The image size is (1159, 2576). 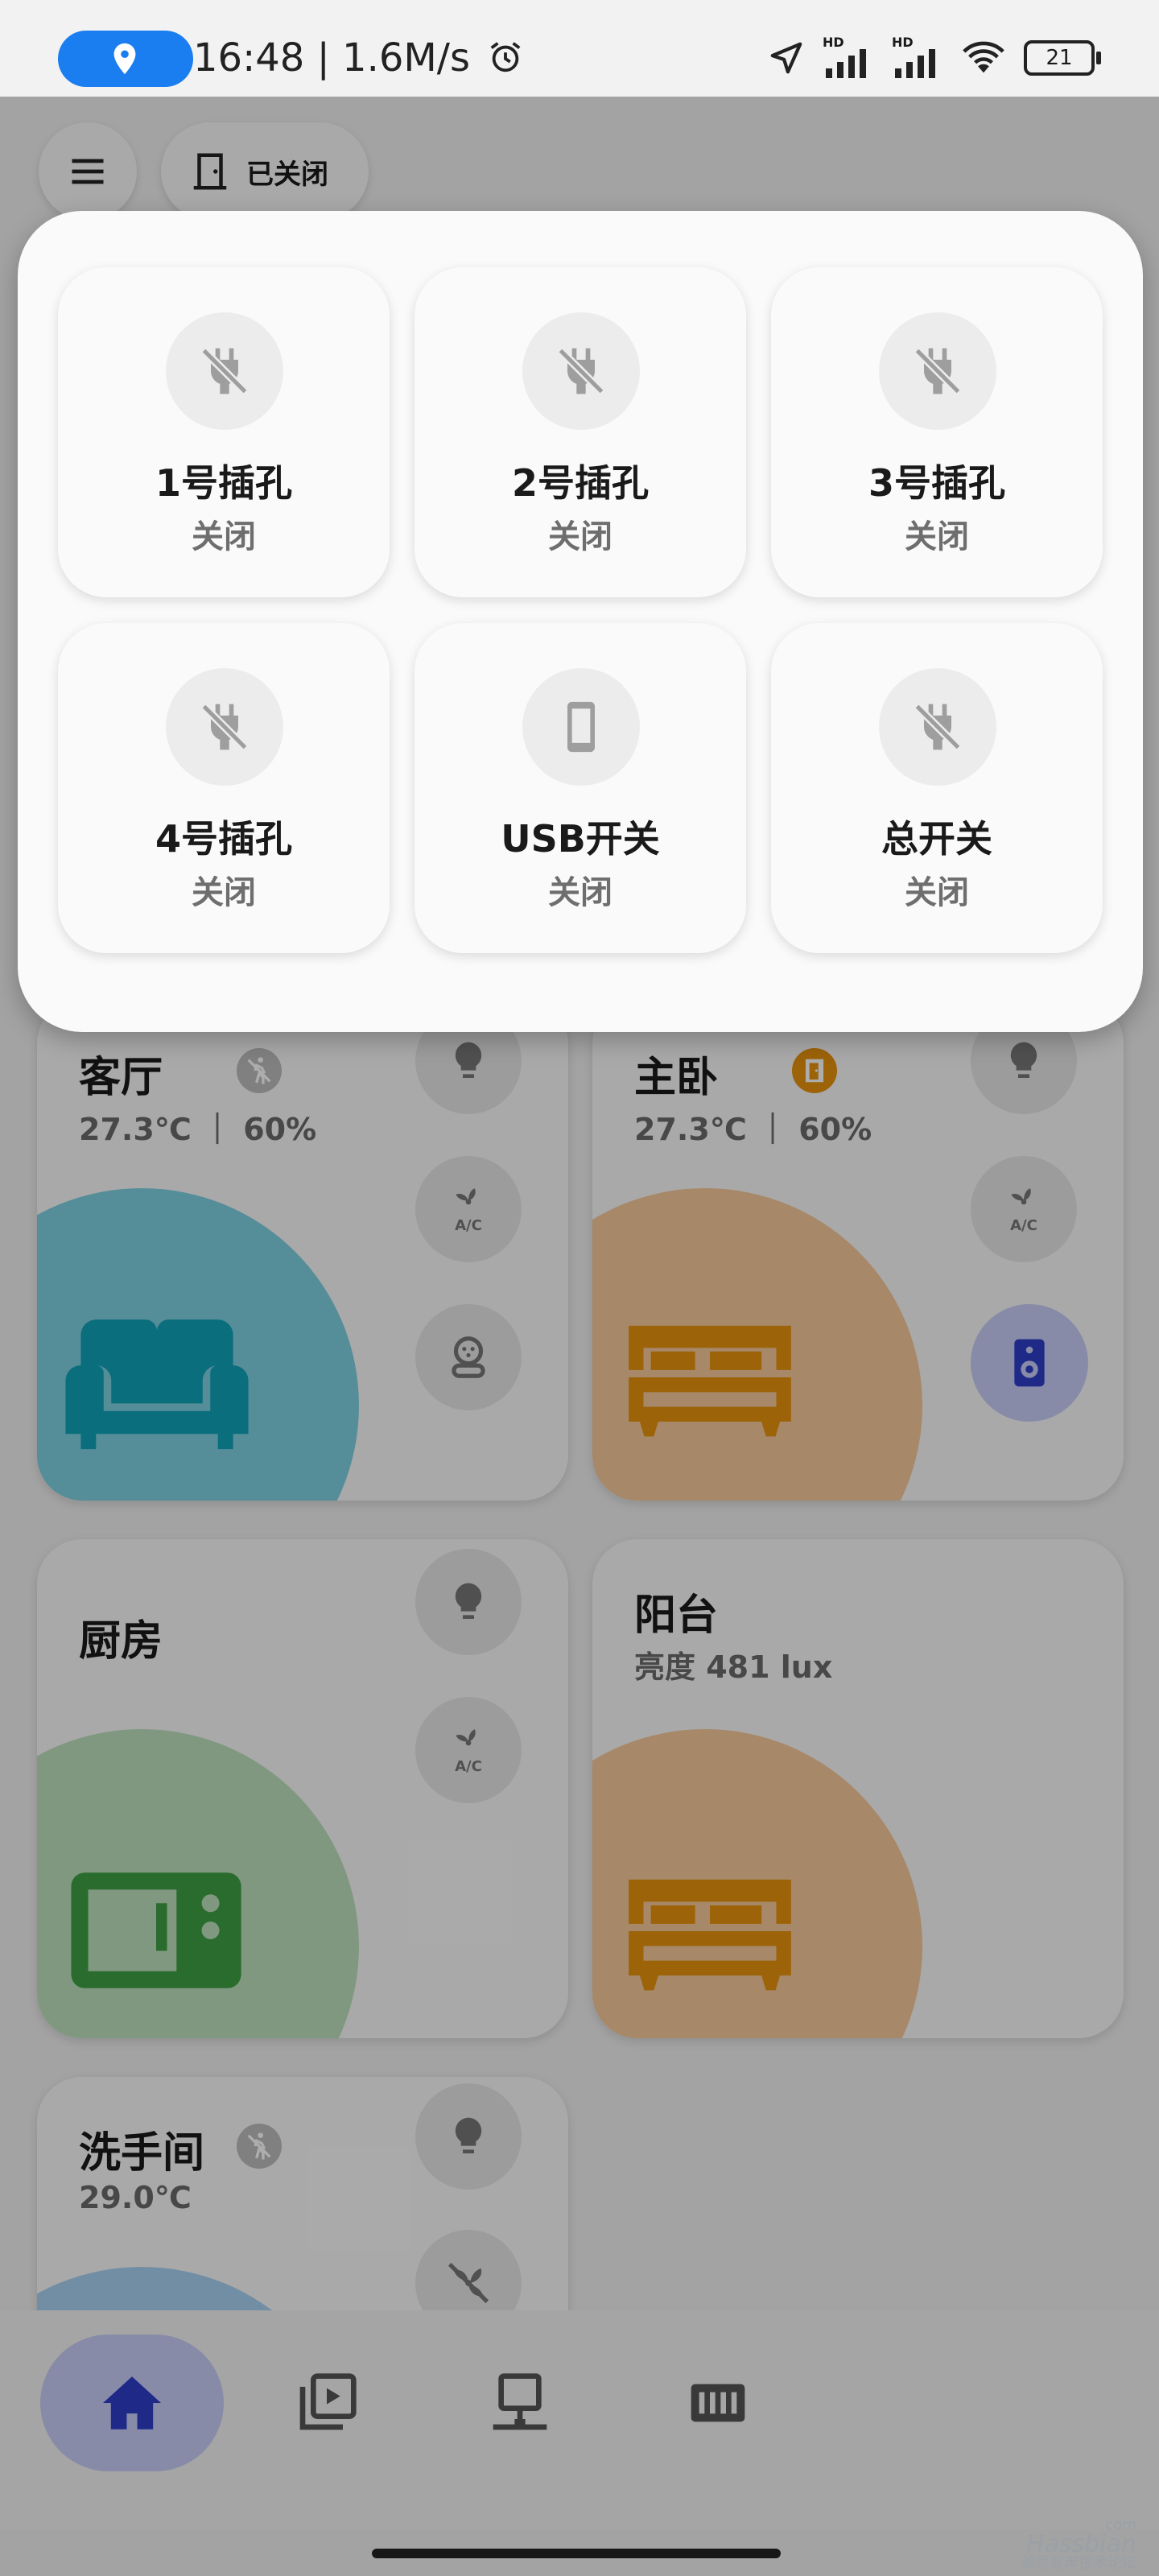 I want to click on watermark: .com Hassbian 瀚思彼岸技术论坛, so click(x=1078, y=2544).